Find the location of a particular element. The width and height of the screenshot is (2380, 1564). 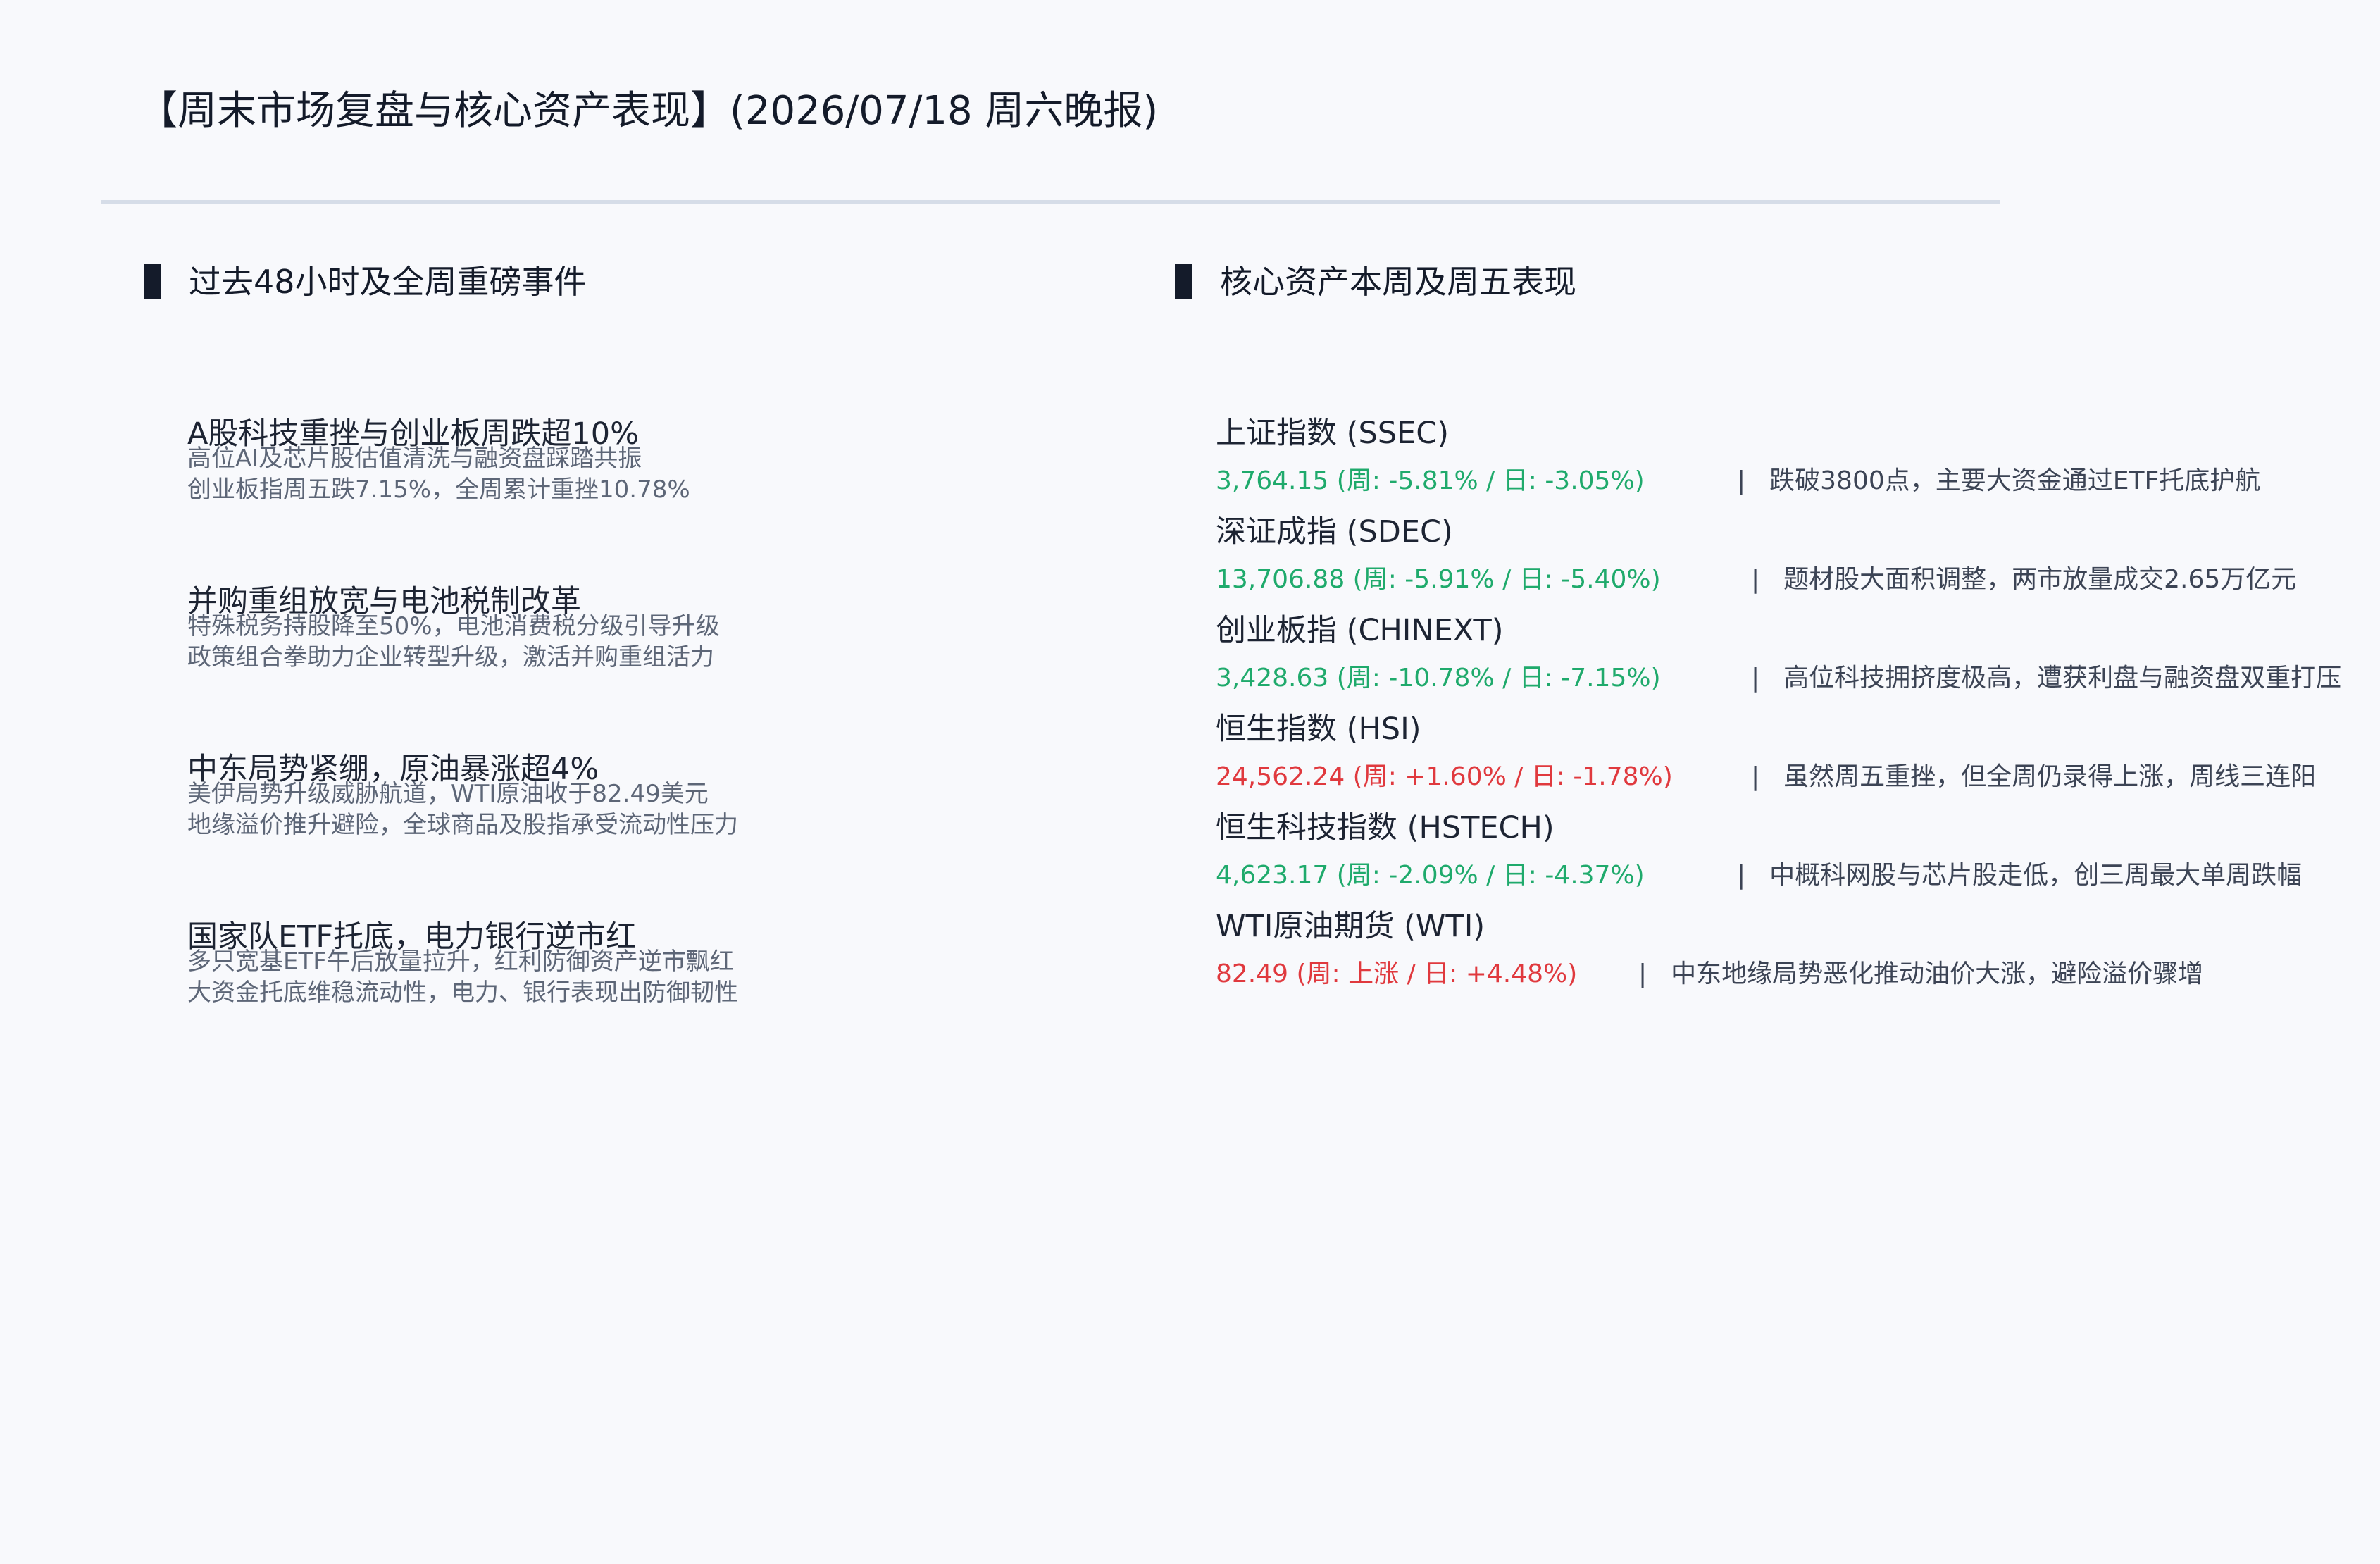

asset-note-text: 题材股大面积调整，两市放量成交2.65万亿元 is located at coordinates (2040, 579).